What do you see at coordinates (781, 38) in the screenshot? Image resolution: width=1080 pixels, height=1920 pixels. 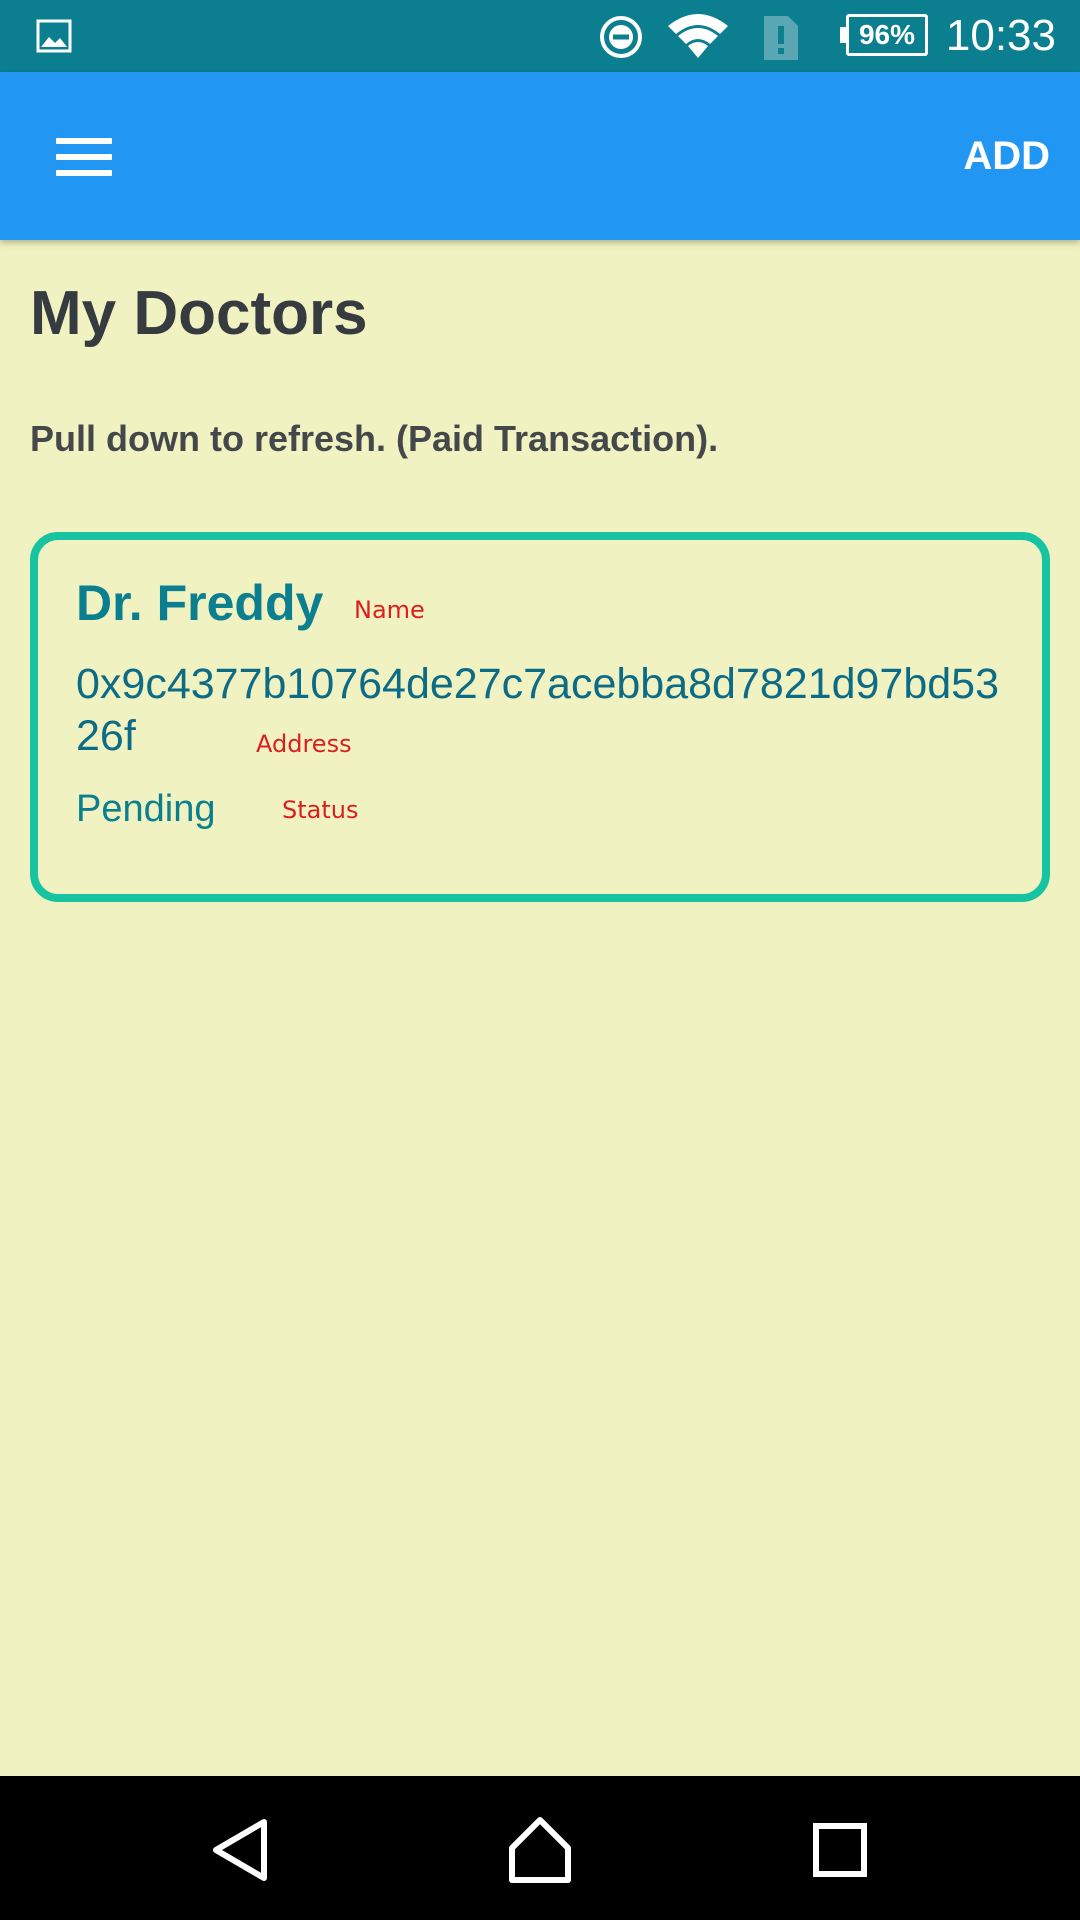 I see `sim-alert-icon` at bounding box center [781, 38].